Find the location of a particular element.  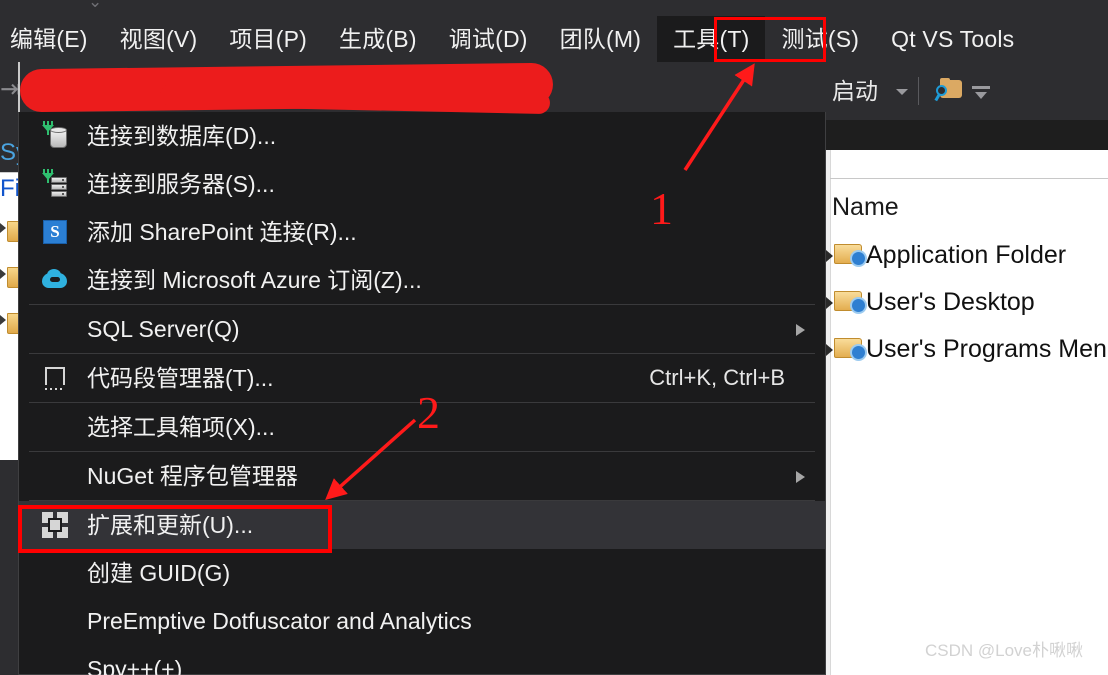

table-row: User's Desktop is located at coordinates (967, 303).